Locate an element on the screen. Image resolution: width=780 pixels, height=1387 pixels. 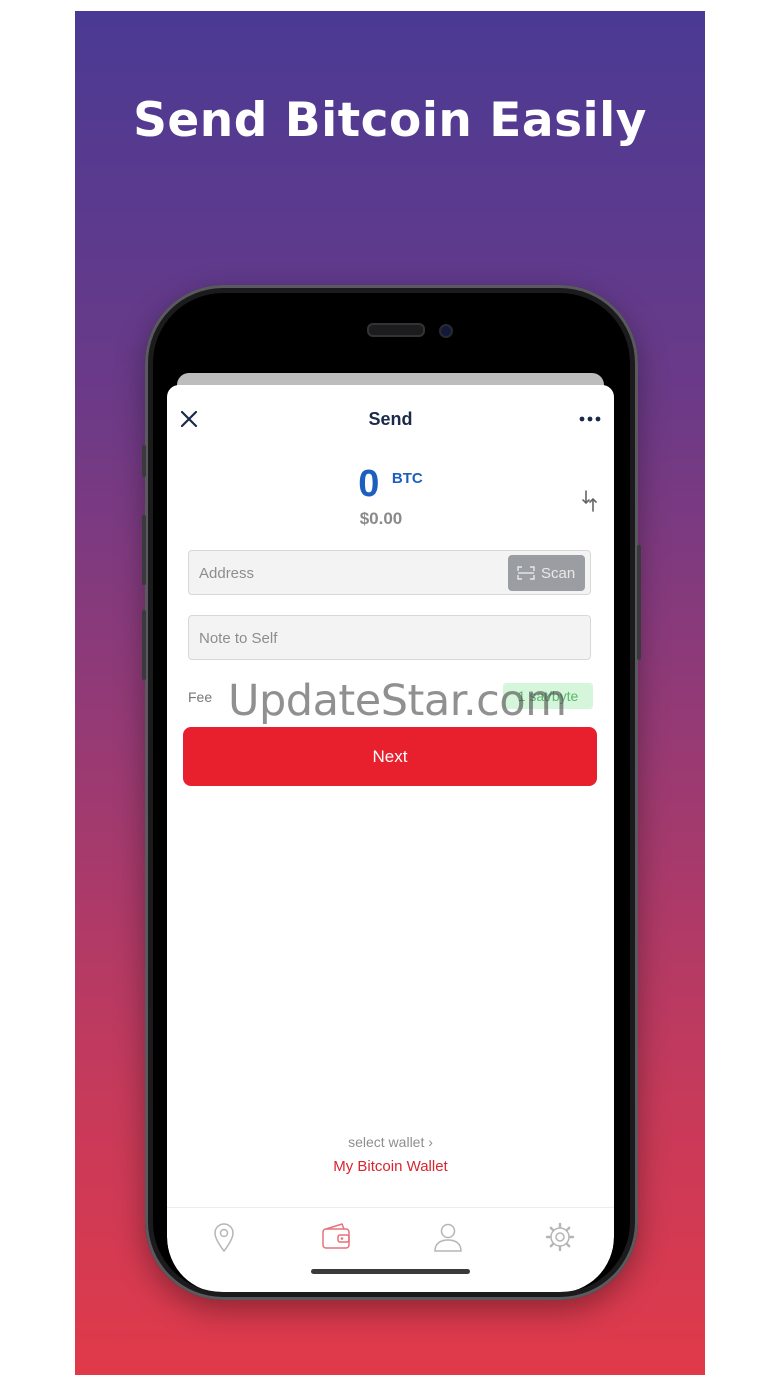
earpiece-speaker is located at coordinates (396, 330).